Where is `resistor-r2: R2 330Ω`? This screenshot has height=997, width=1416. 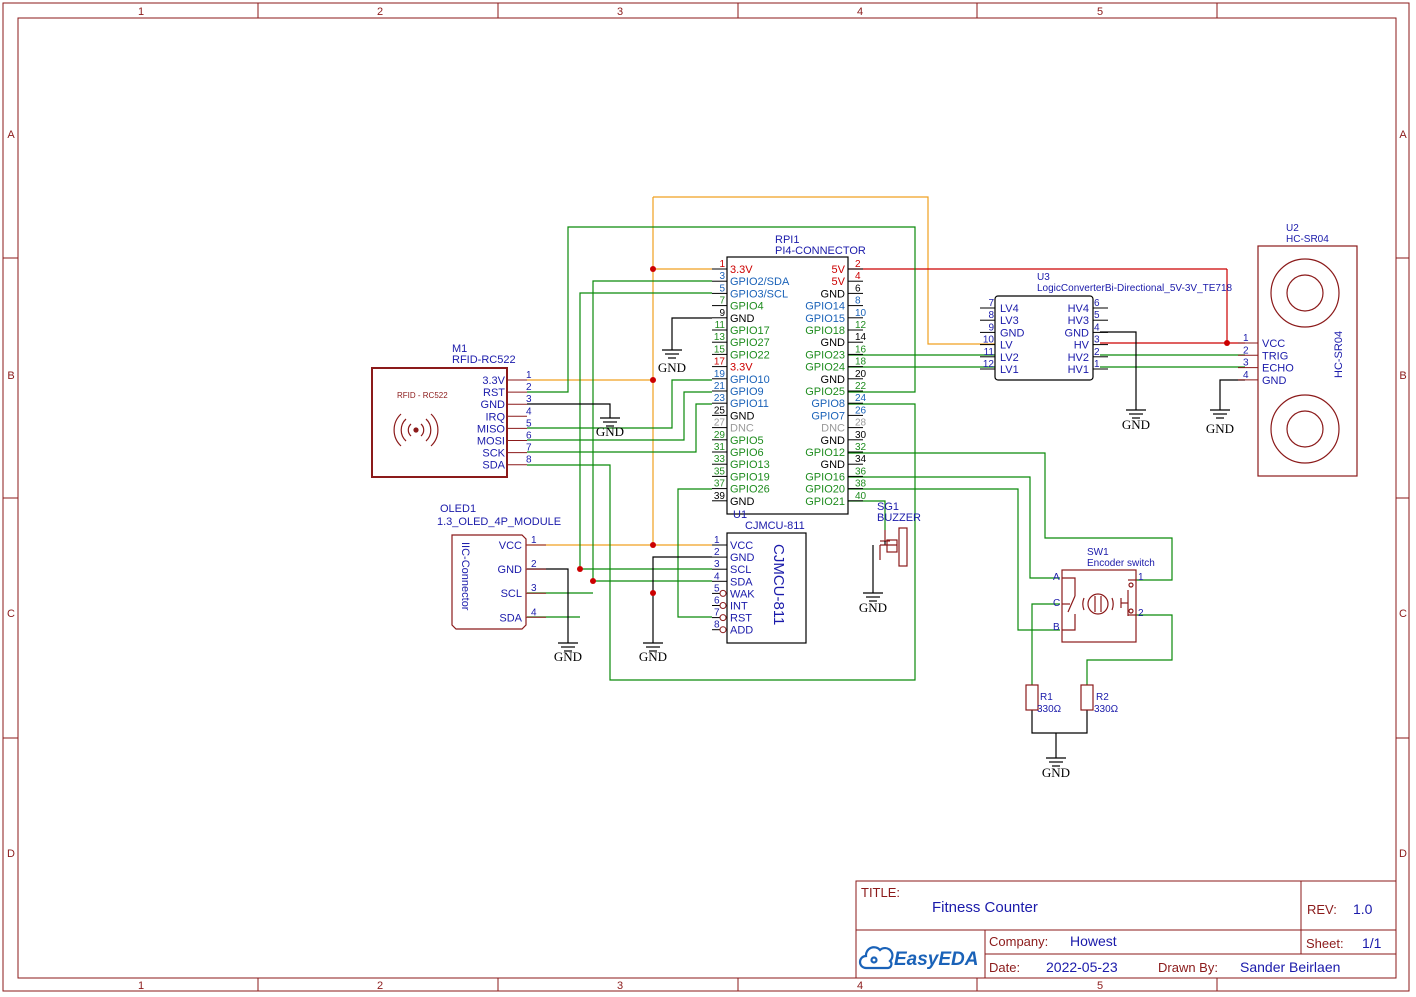 resistor-r2: R2 330Ω is located at coordinates (1099, 699).